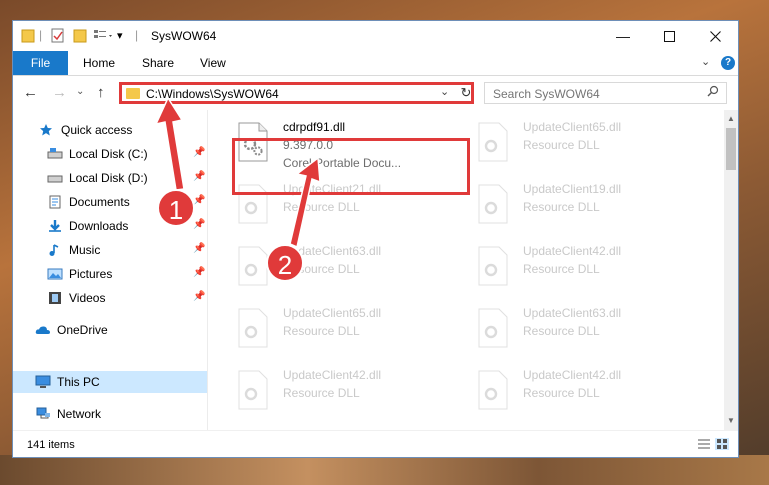  What do you see at coordinates (176, 208) in the screenshot?
I see `step-1-badge: 1` at bounding box center [176, 208].